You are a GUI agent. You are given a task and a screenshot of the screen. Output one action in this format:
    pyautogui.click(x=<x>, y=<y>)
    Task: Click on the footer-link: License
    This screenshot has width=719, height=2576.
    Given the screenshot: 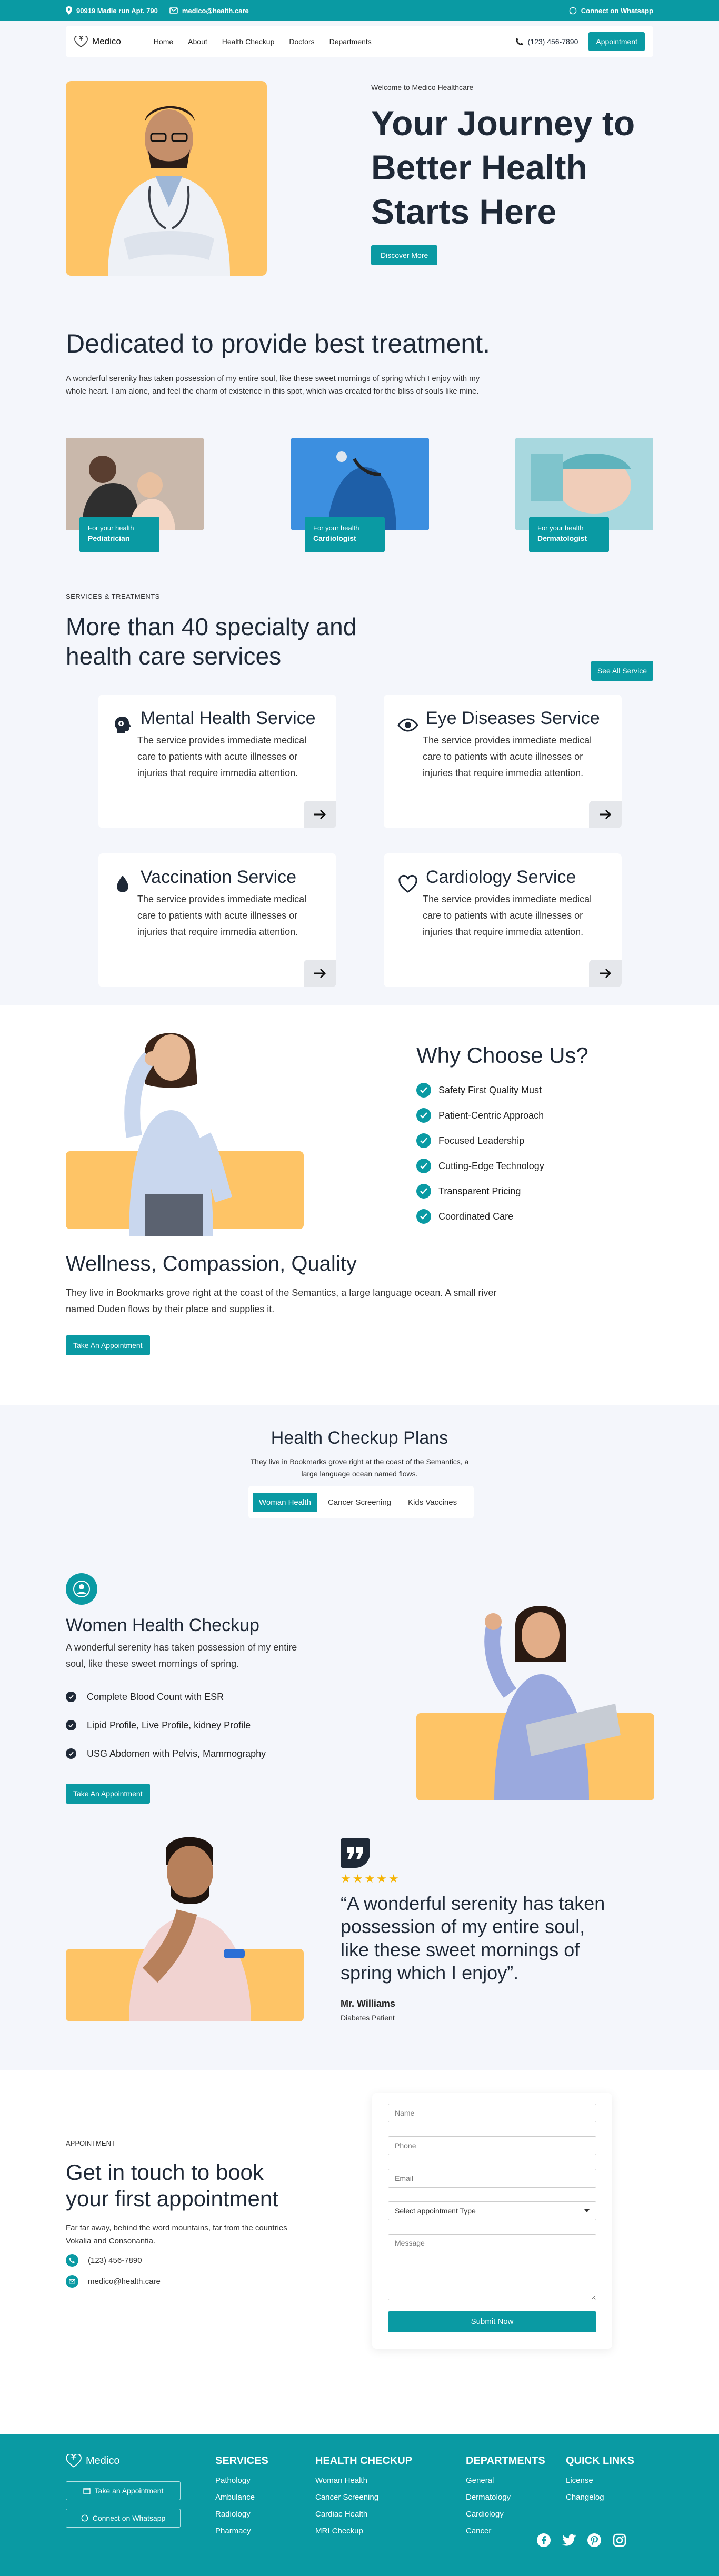 What is the action you would take?
    pyautogui.click(x=600, y=2480)
    